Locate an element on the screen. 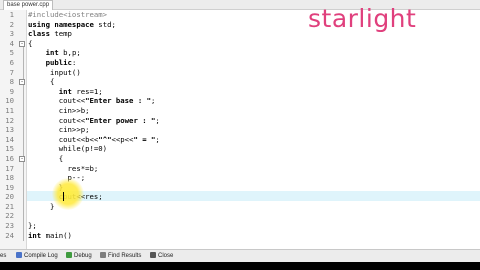 Image resolution: width=480 pixels, height=270 pixels. code-token: std; is located at coordinates (107, 24).